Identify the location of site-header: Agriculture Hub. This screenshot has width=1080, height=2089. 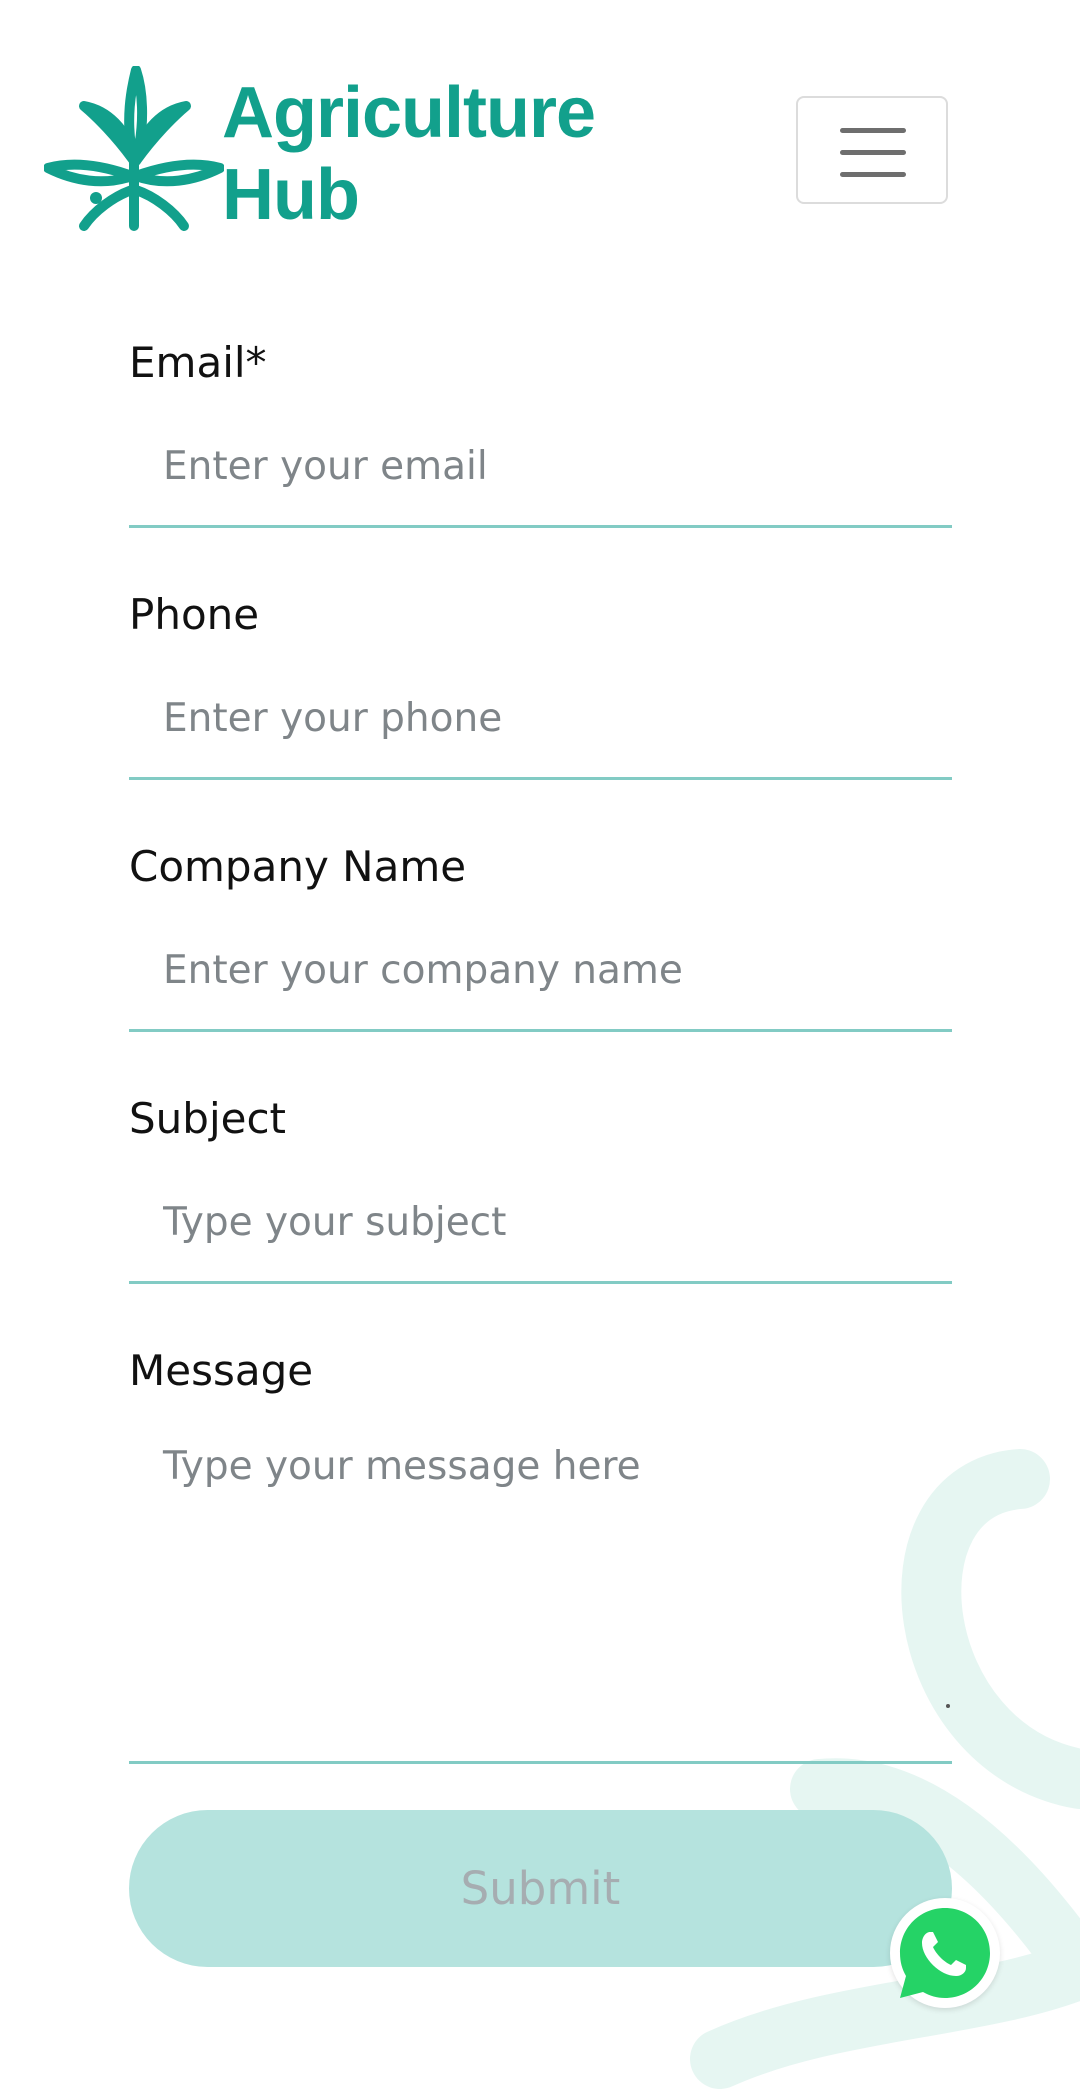
(540, 120).